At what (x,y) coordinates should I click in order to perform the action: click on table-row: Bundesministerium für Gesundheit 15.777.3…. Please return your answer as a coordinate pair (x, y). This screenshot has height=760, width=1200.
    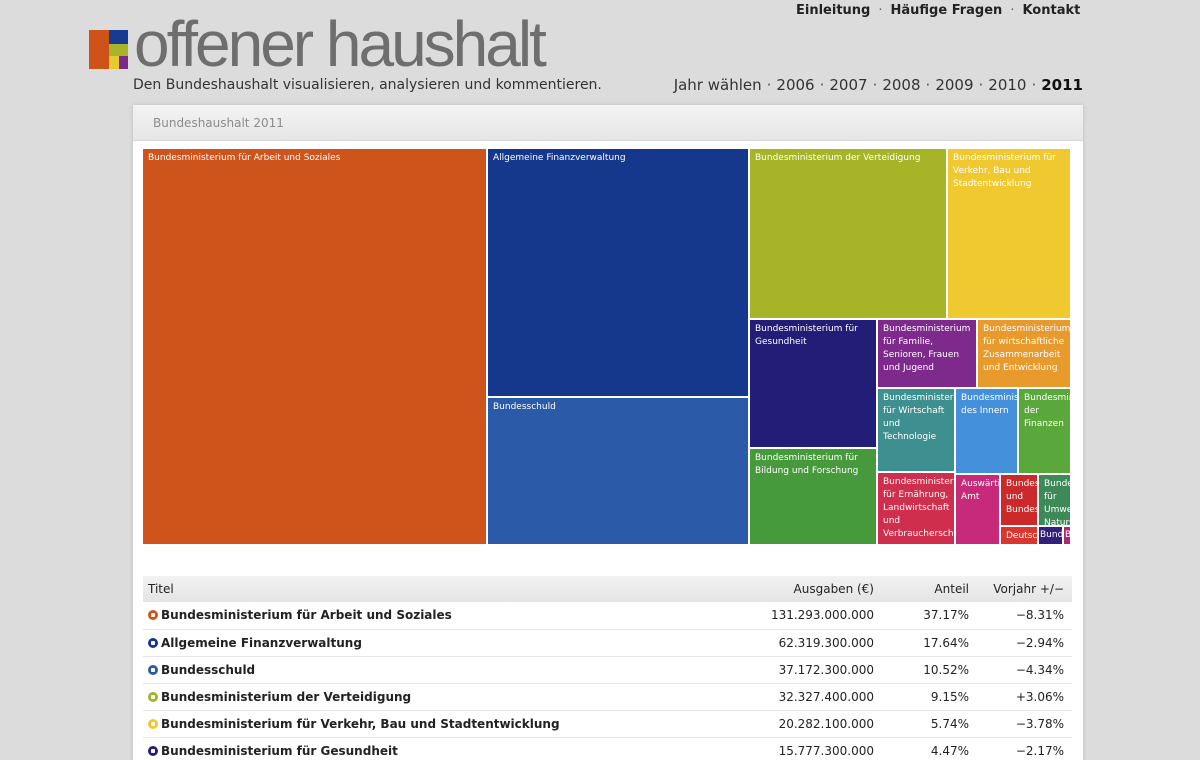
    Looking at the image, I should click on (607, 748).